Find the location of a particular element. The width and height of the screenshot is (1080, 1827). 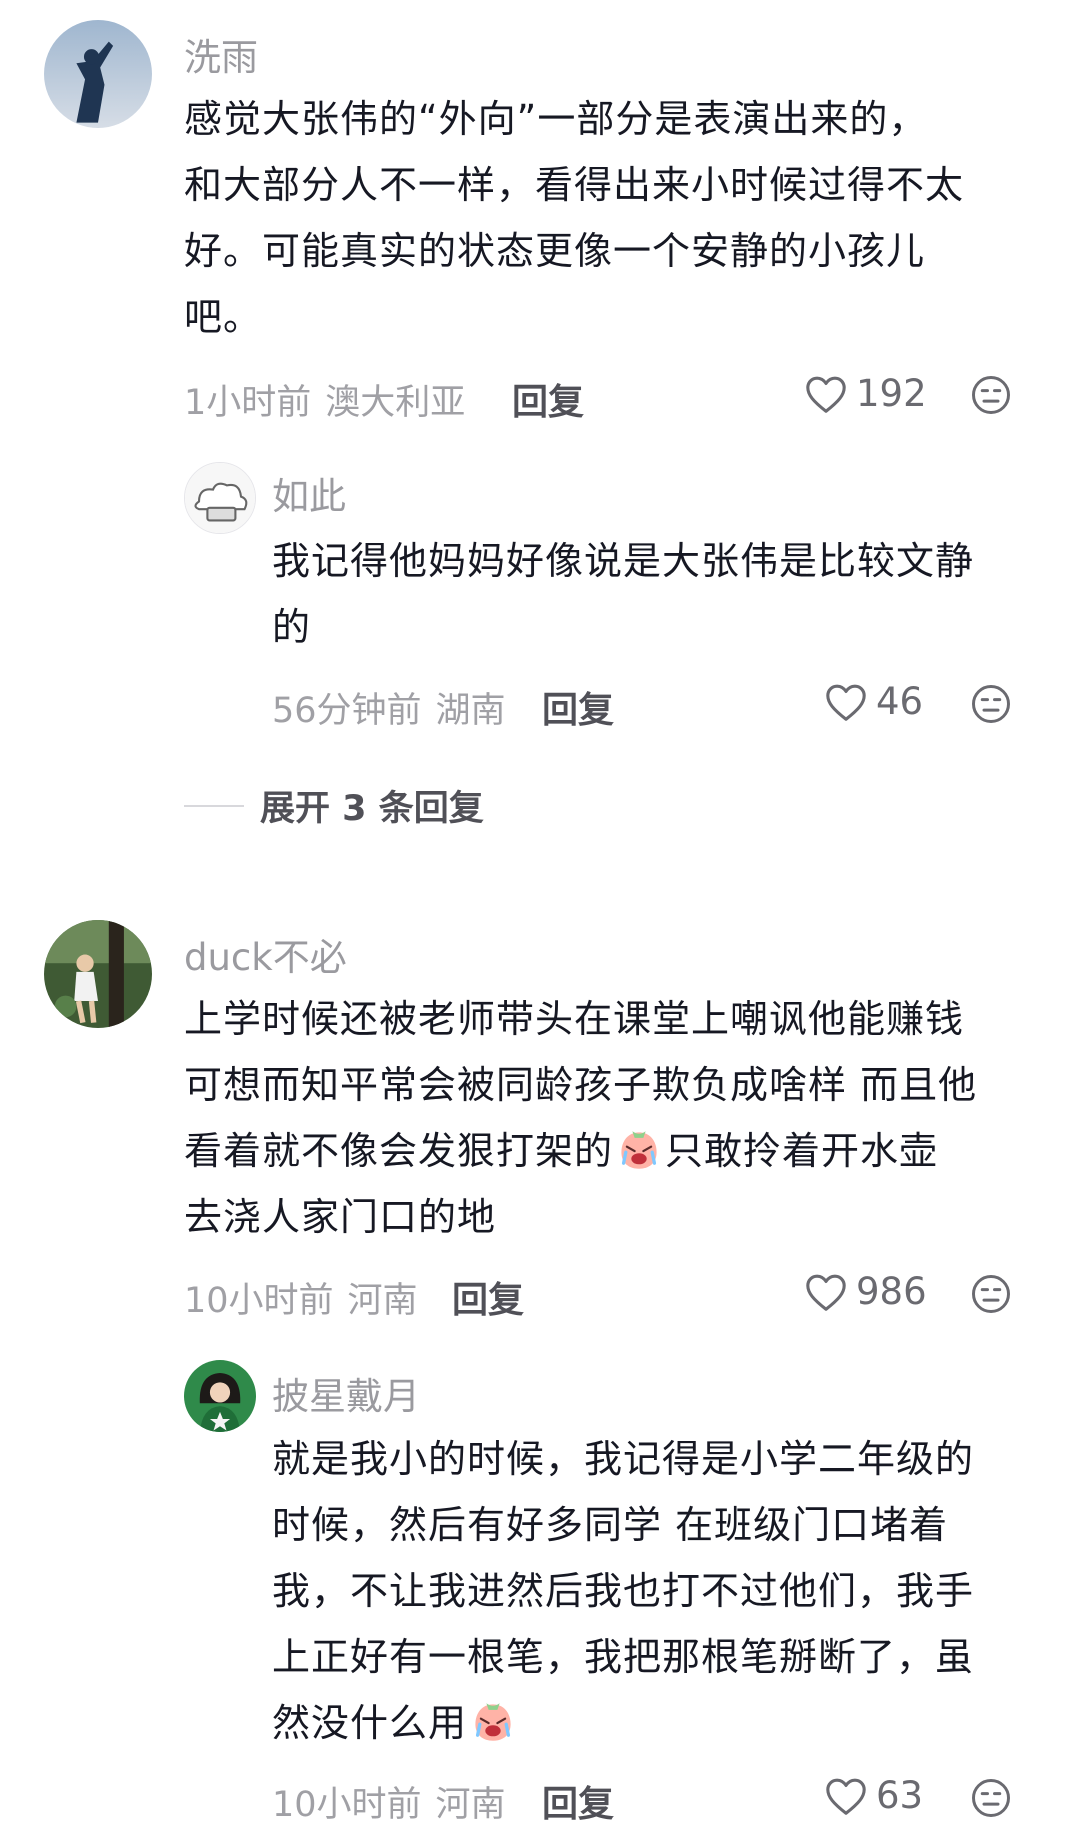

like-button: 192 is located at coordinates (865, 393).